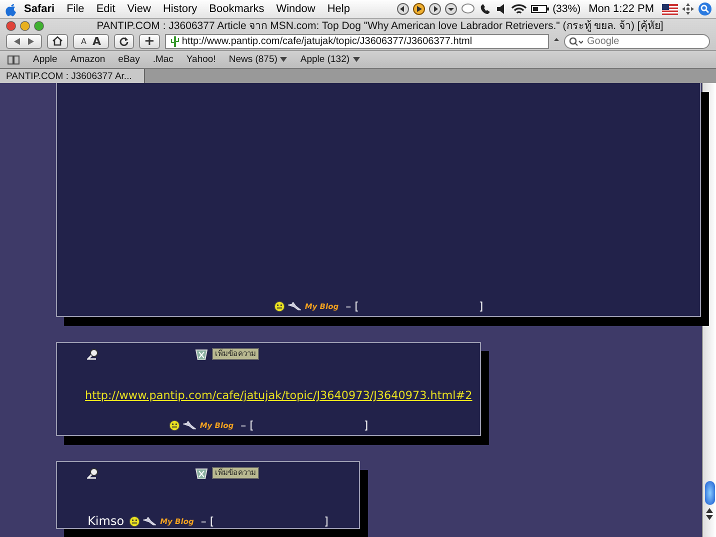 Image resolution: width=716 pixels, height=537 pixels. I want to click on menu-item: Help, so click(338, 9).